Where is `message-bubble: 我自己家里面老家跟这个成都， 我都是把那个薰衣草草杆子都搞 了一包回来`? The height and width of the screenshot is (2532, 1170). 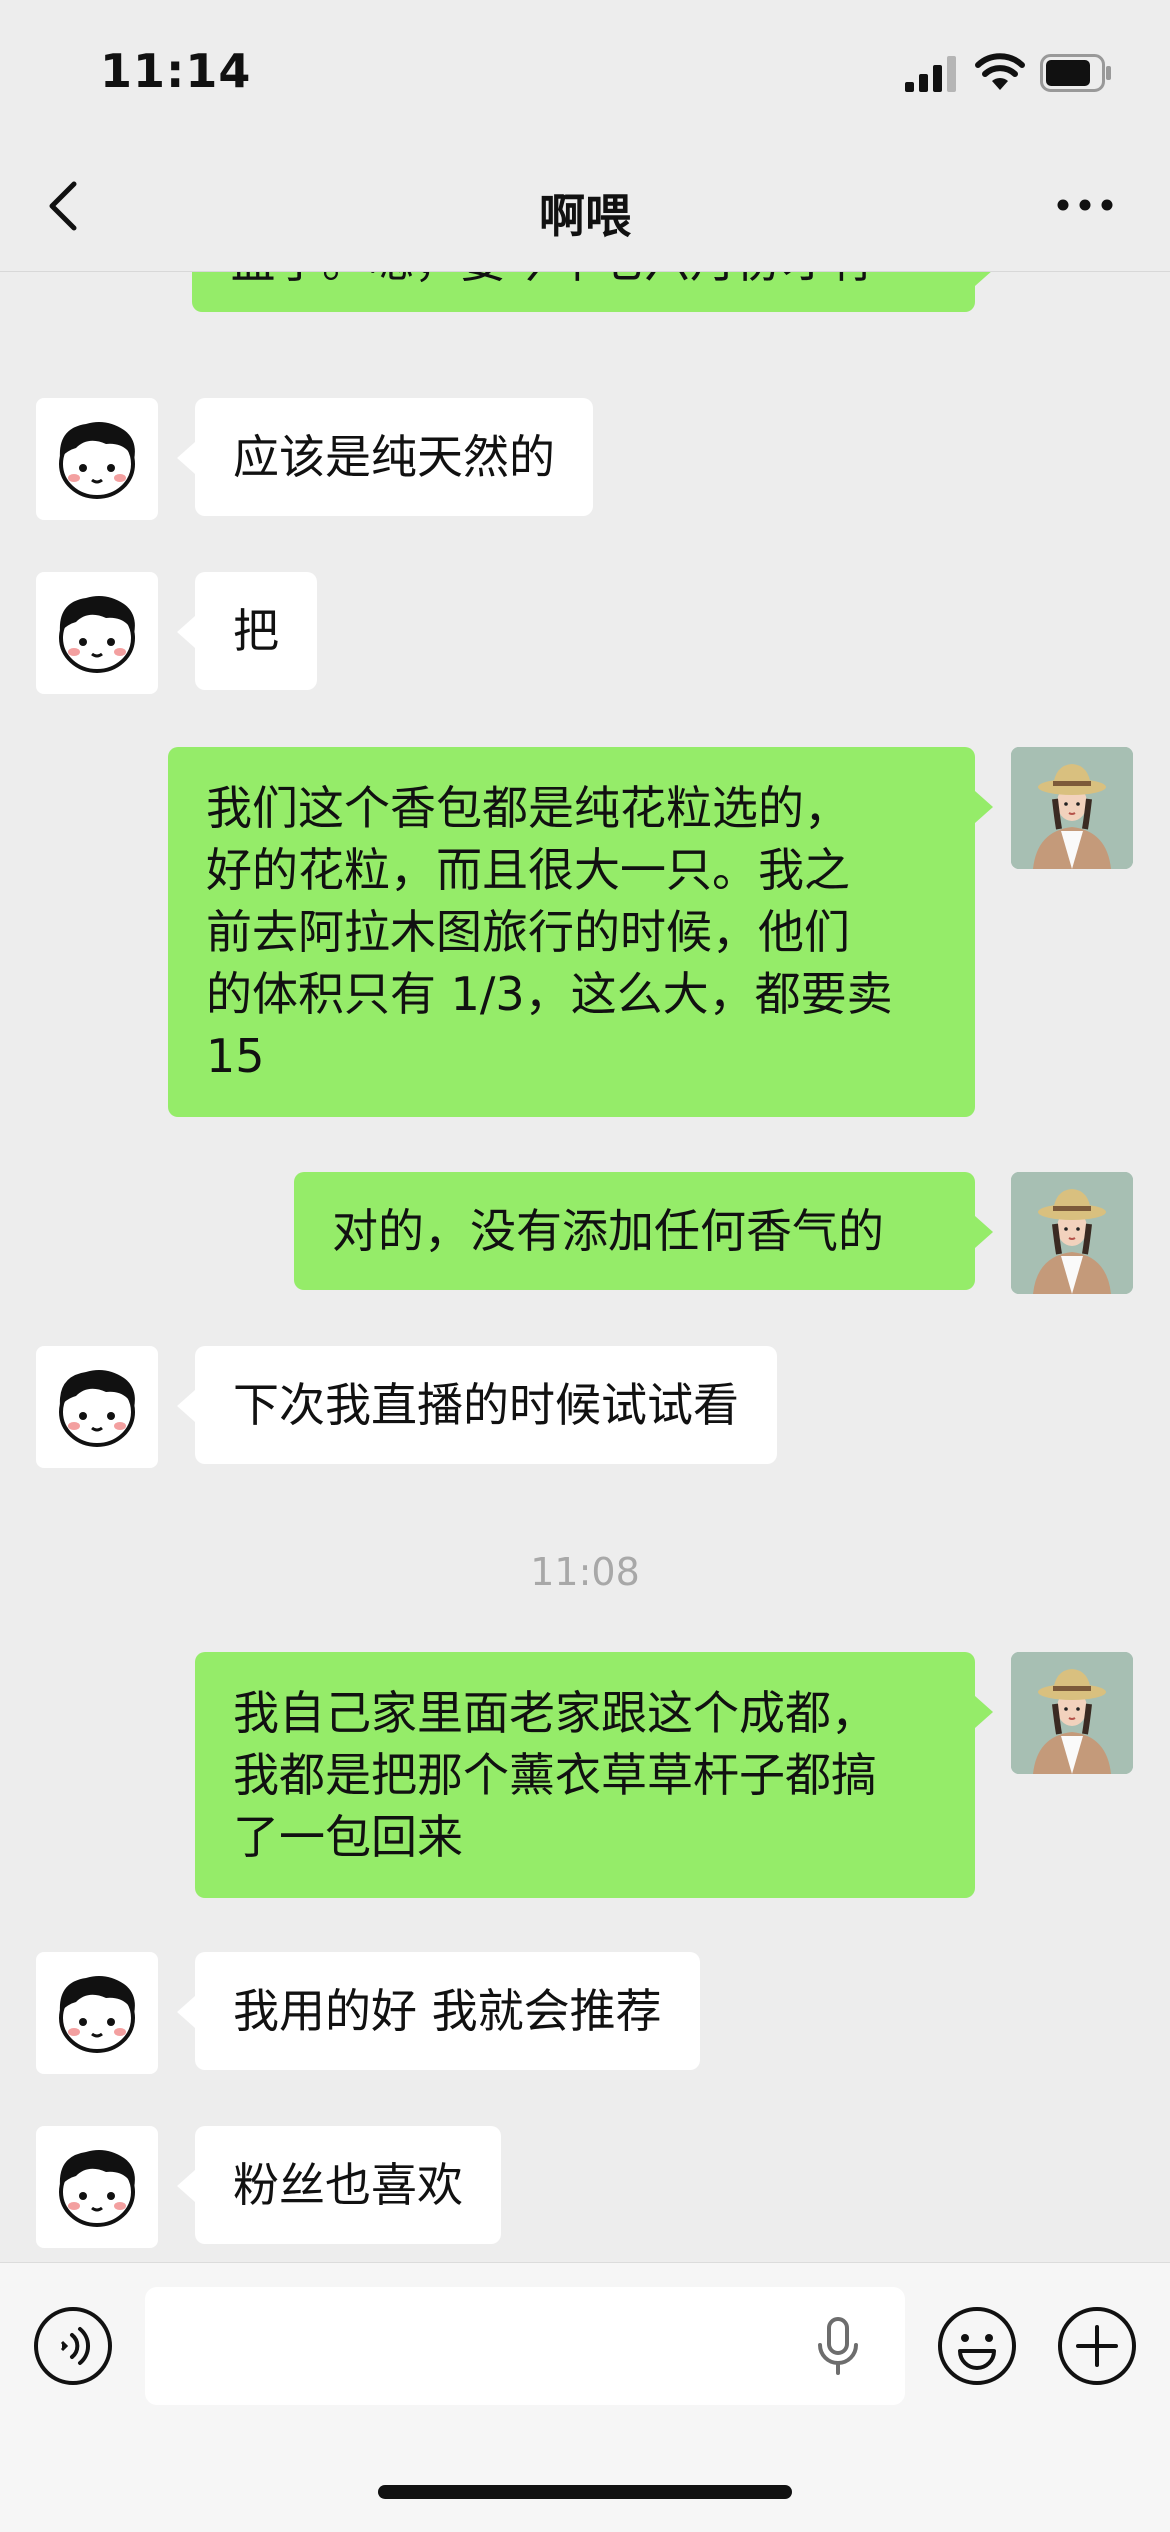
message-bubble: 我自己家里面老家跟这个成都， 我都是把那个薰衣草草杆子都搞 了一包回来 is located at coordinates (594, 1775).